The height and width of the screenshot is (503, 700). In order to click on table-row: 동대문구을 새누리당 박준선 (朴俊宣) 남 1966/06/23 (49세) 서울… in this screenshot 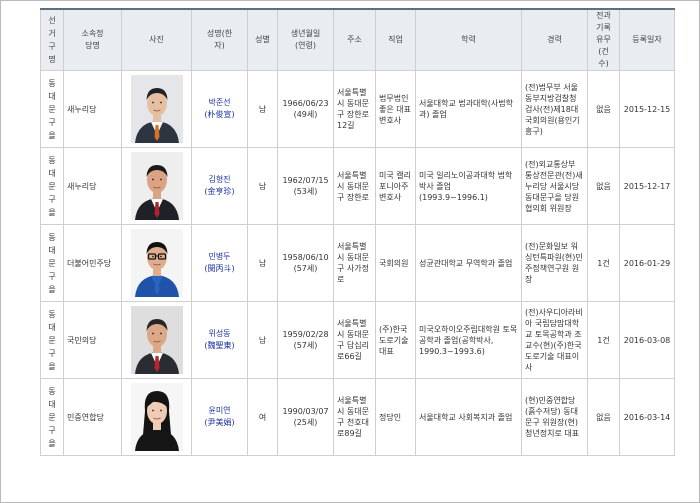, I will do `click(357, 109)`.